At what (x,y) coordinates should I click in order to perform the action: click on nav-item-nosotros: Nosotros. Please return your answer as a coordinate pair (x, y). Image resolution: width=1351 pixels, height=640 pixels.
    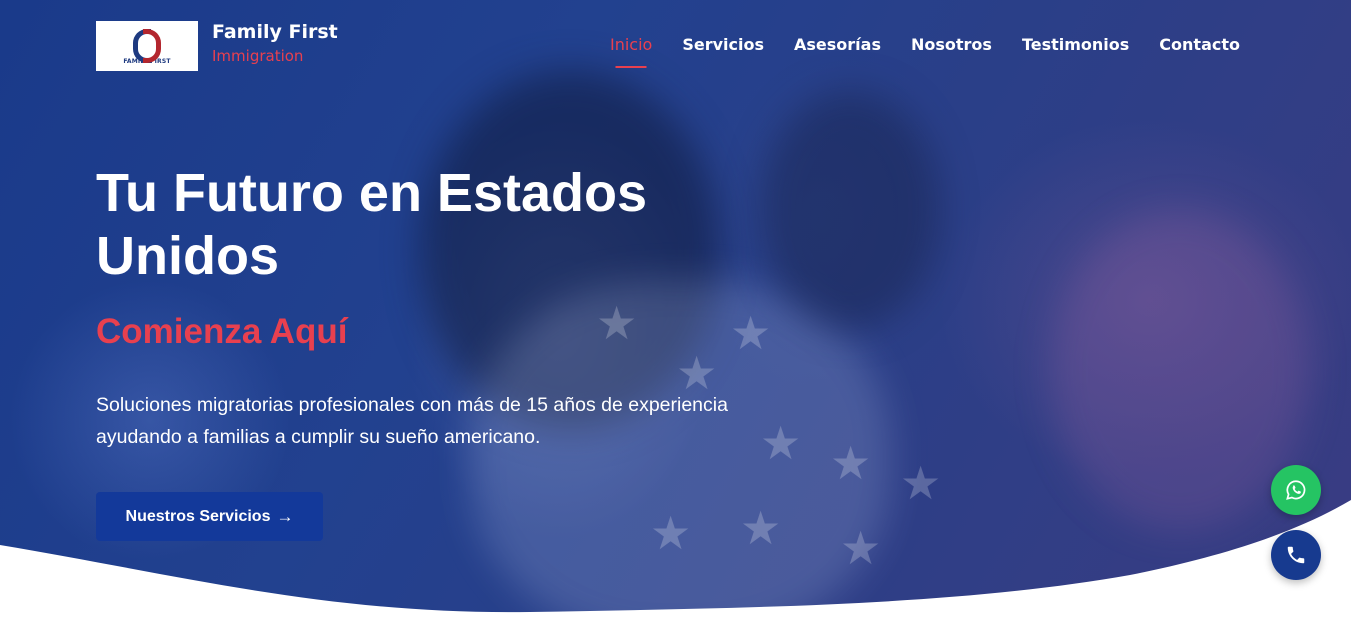
    Looking at the image, I should click on (951, 44).